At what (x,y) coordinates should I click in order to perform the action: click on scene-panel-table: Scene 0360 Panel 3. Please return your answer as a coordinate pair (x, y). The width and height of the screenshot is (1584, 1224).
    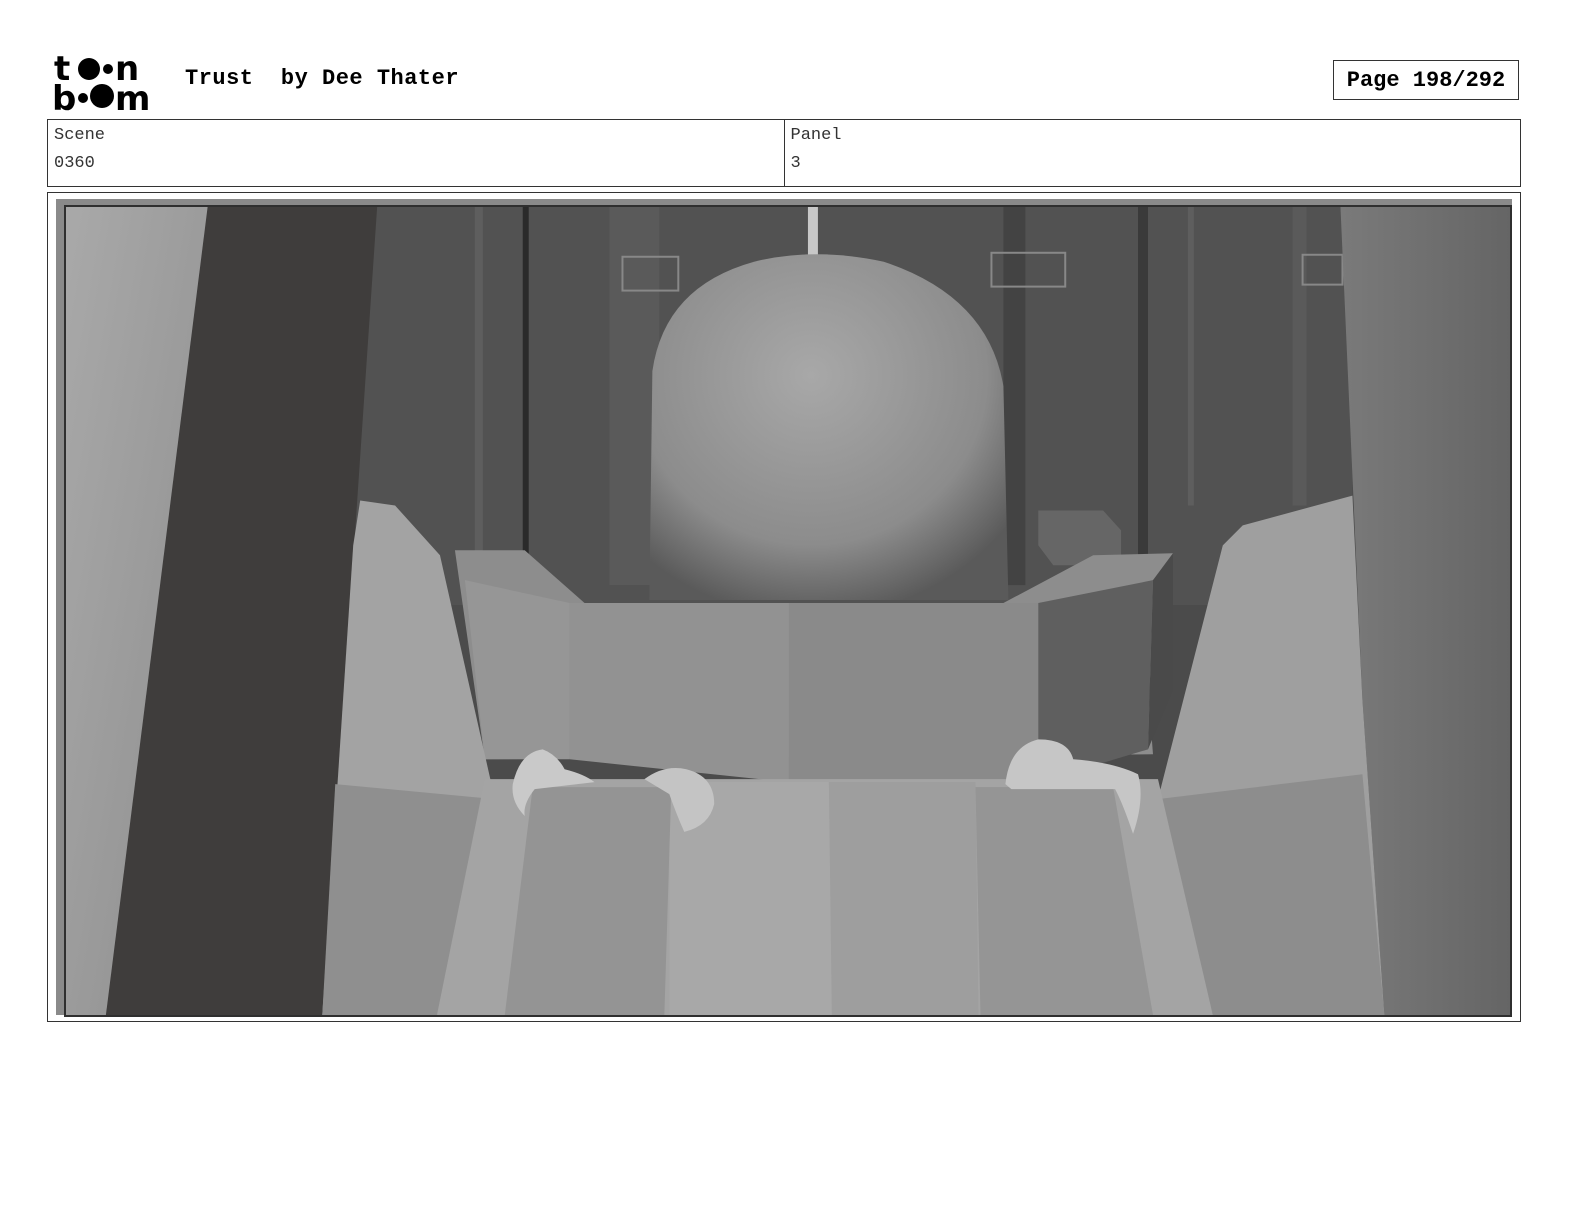
    Looking at the image, I should click on (784, 153).